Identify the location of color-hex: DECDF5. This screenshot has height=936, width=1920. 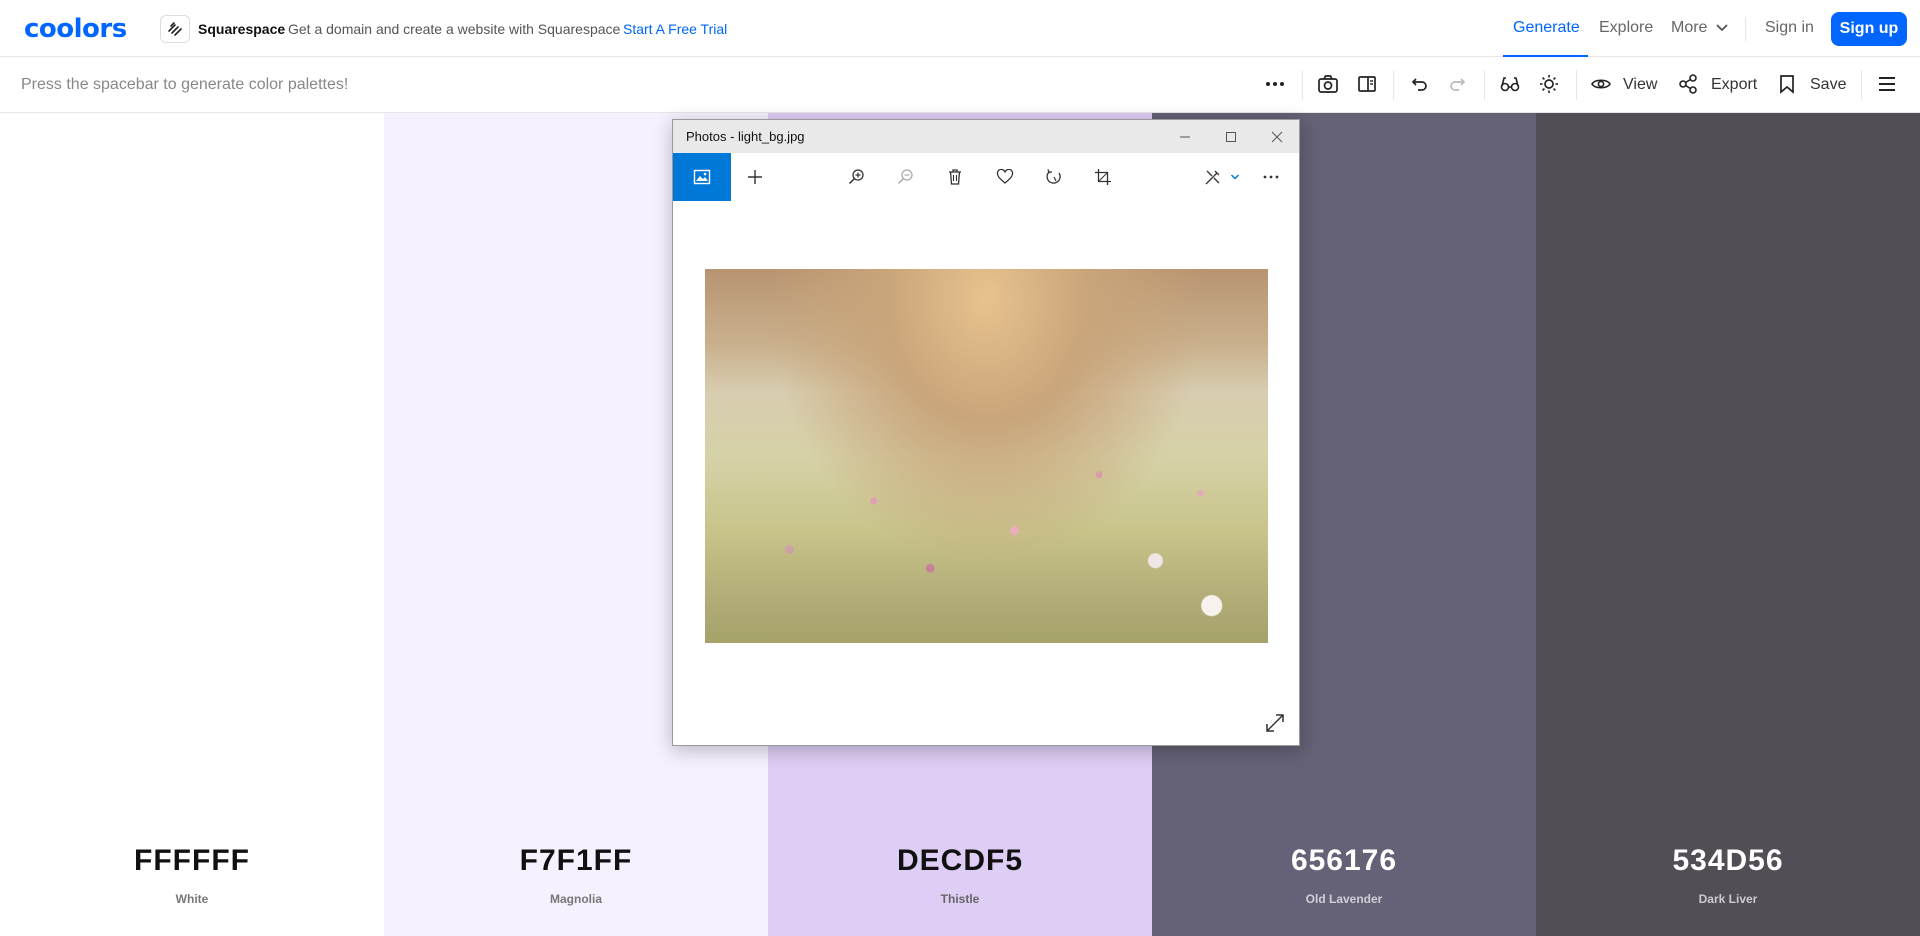
(960, 861).